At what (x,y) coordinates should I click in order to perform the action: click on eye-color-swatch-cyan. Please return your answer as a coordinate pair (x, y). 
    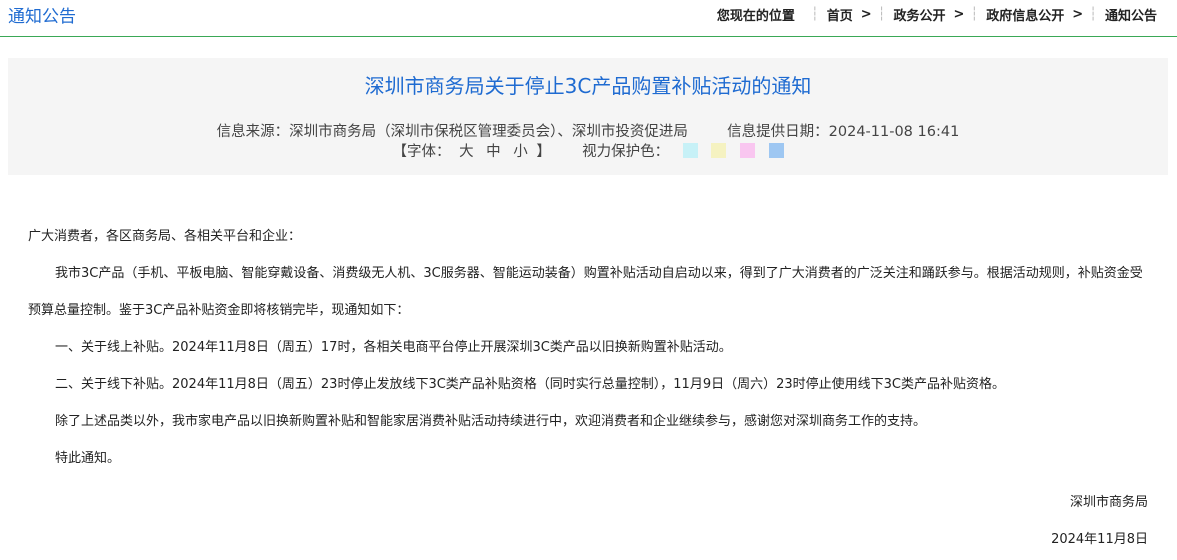
    Looking at the image, I should click on (690, 150).